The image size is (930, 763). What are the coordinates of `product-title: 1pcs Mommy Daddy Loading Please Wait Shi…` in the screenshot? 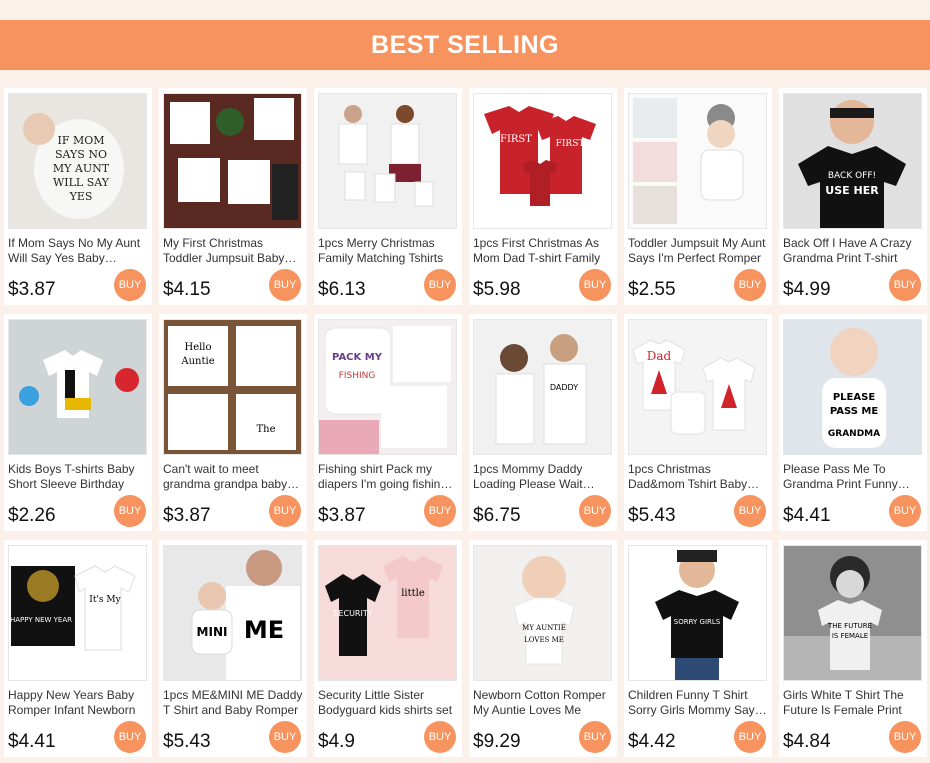 It's located at (543, 477).